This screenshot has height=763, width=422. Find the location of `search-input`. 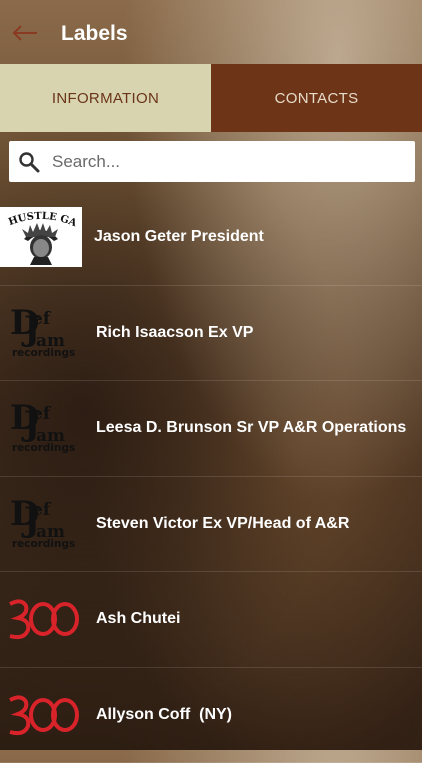

search-input is located at coordinates (212, 162).